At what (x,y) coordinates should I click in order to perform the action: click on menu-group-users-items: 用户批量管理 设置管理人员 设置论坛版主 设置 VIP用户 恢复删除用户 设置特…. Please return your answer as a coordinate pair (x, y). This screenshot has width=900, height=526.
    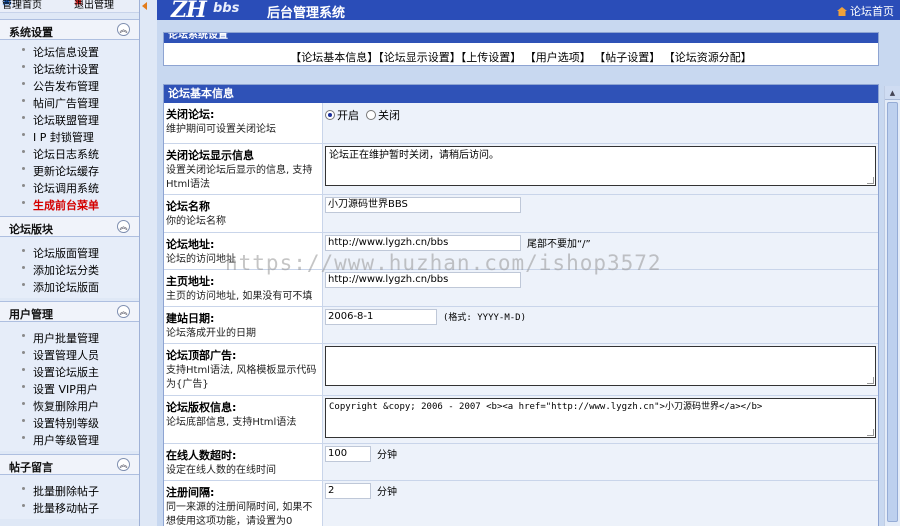
    Looking at the image, I should click on (69, 386).